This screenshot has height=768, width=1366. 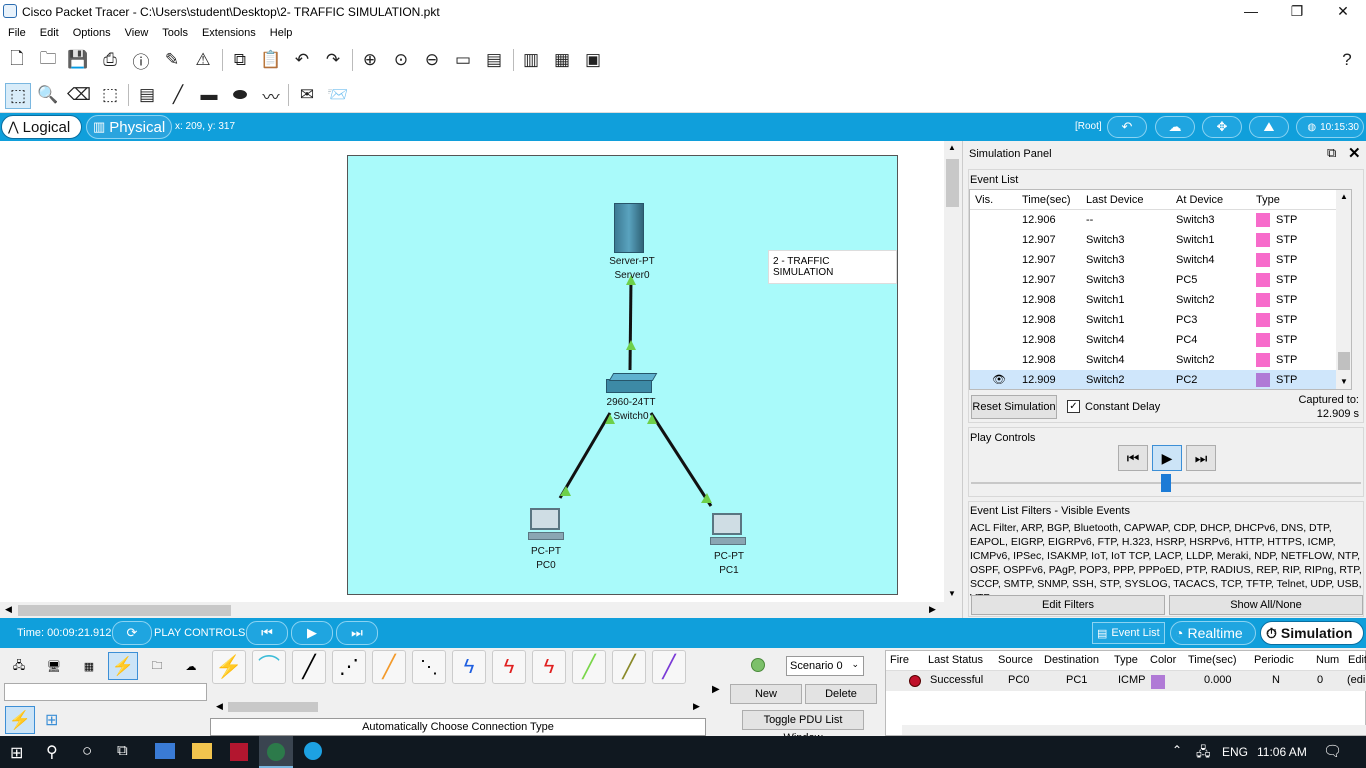 What do you see at coordinates (952, 371) in the screenshot?
I see `workspace-vertical-scrollbar: ▲ ▼` at bounding box center [952, 371].